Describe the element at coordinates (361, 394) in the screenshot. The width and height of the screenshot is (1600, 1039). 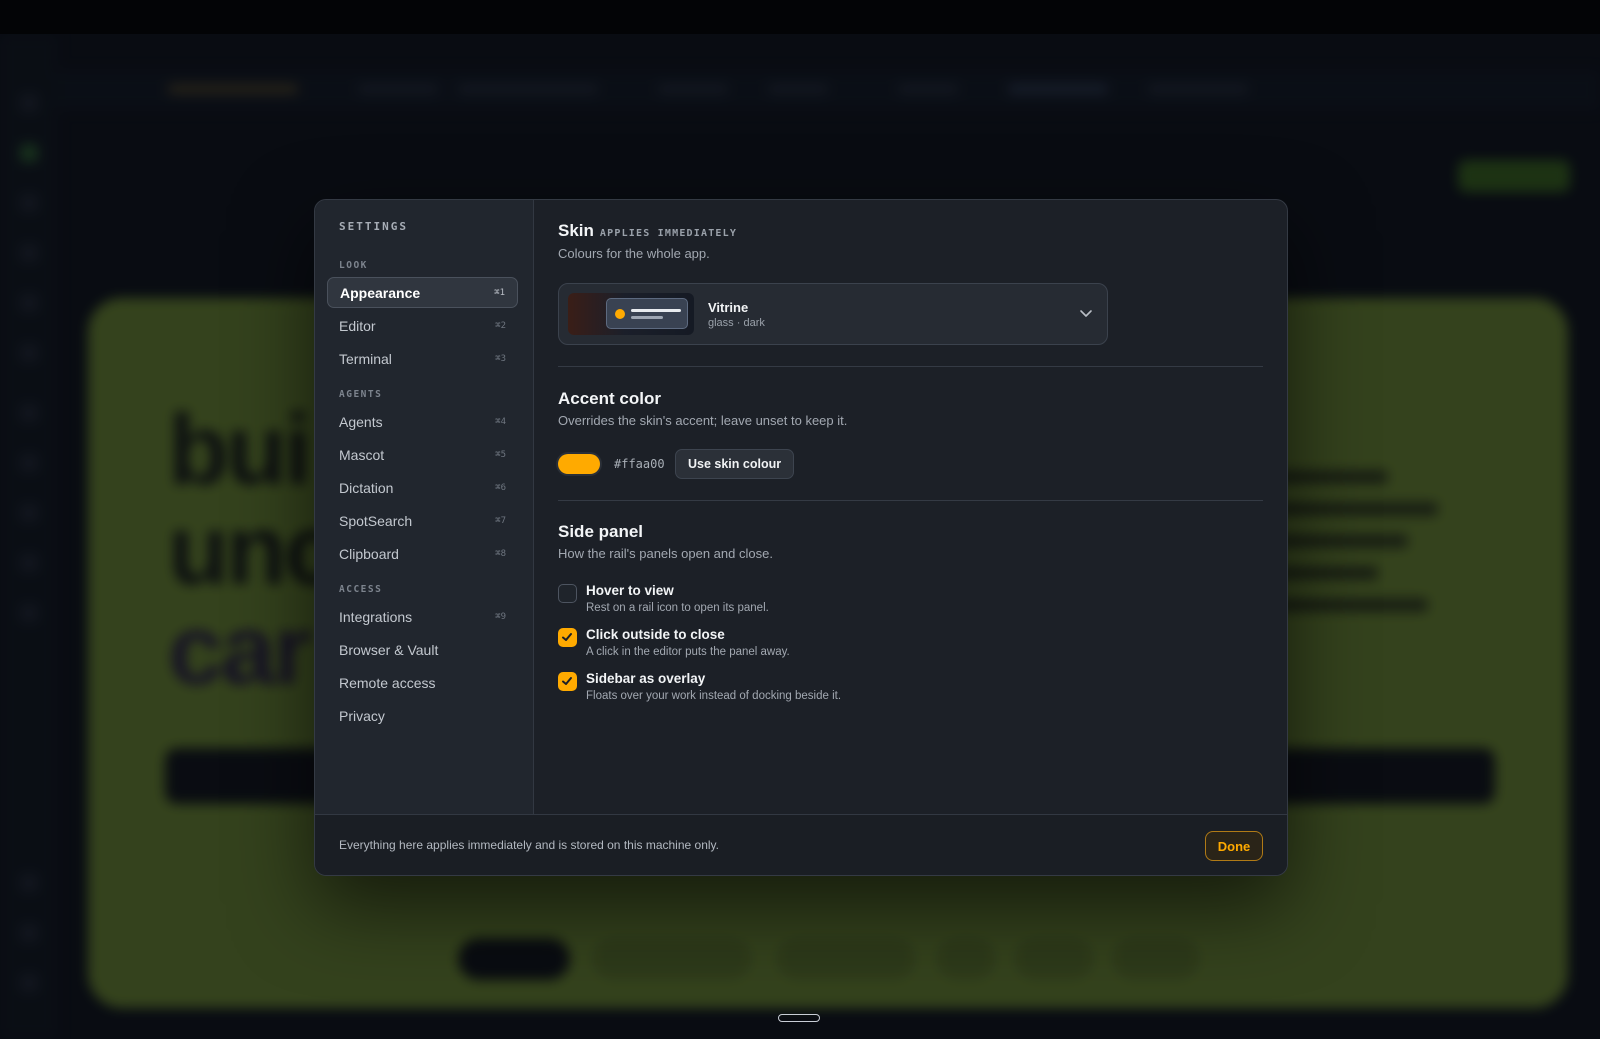
I see `group-label-agents: AGENTS` at that location.